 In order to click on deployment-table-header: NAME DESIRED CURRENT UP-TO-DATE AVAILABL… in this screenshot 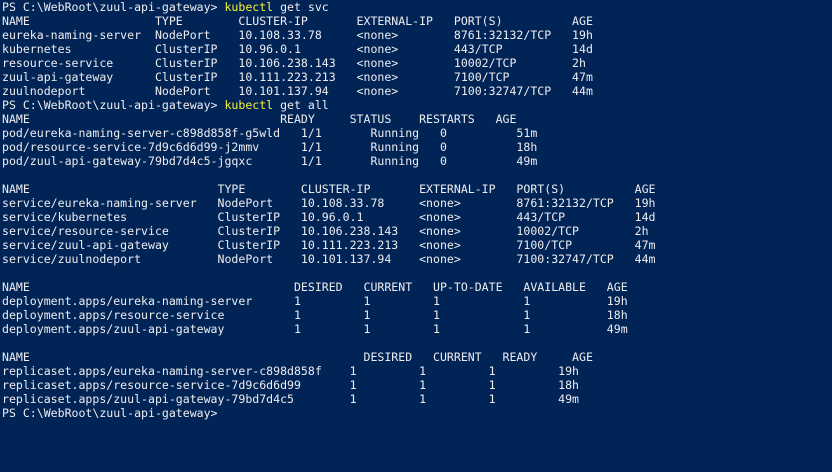, I will do `click(315, 287)`.